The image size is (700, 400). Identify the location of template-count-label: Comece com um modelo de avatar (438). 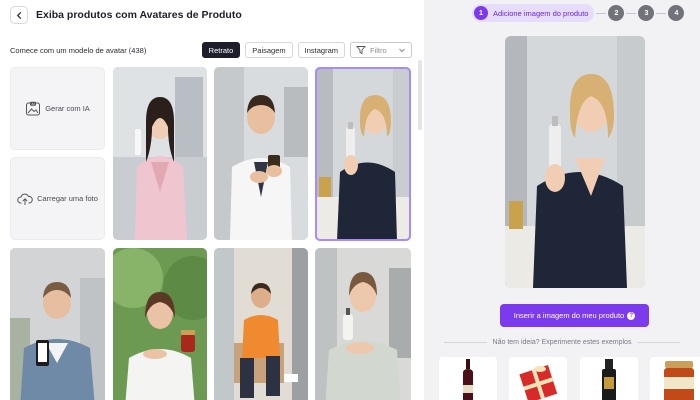
(78, 50).